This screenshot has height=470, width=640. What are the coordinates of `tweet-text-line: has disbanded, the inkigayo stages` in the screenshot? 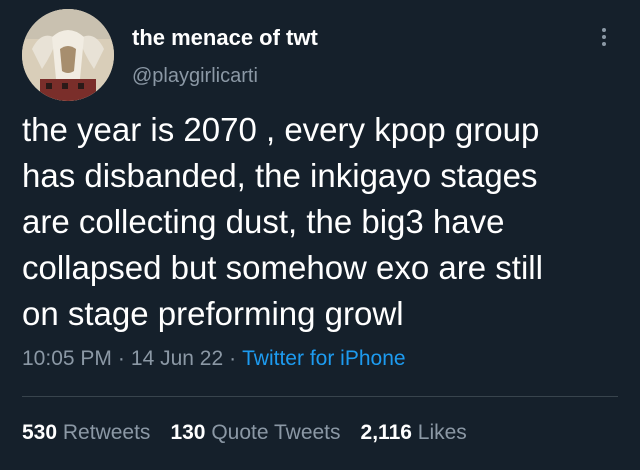 It's located at (280, 175).